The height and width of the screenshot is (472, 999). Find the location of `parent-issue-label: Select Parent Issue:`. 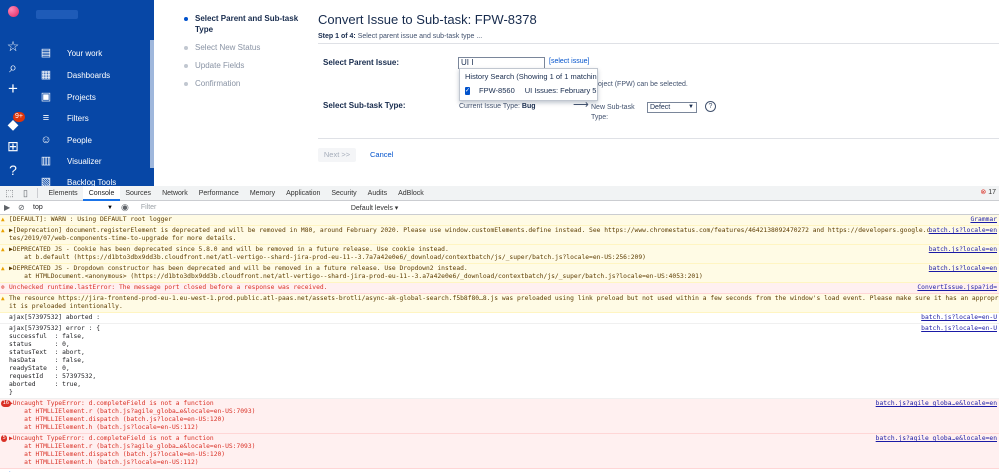

parent-issue-label: Select Parent Issue: is located at coordinates (361, 62).